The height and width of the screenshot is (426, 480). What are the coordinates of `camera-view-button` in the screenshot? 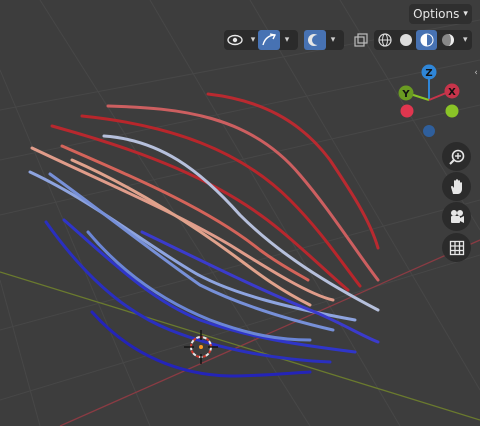 It's located at (456, 216).